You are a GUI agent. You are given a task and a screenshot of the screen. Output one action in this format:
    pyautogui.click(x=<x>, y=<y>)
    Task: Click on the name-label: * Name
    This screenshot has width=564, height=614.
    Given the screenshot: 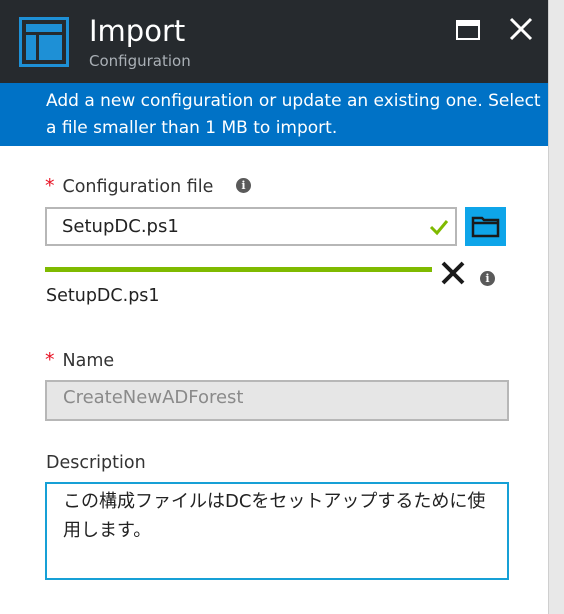 What is the action you would take?
    pyautogui.click(x=79, y=360)
    